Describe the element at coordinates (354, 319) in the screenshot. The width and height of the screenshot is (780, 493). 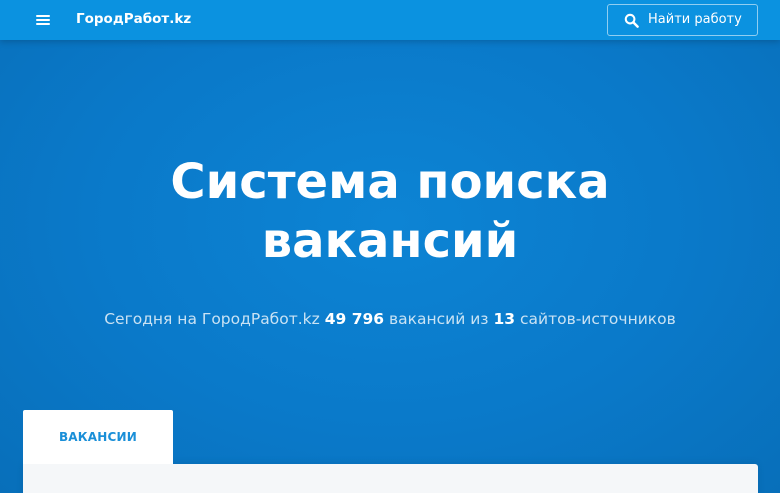
I see `vacancy-count: 49 796` at that location.